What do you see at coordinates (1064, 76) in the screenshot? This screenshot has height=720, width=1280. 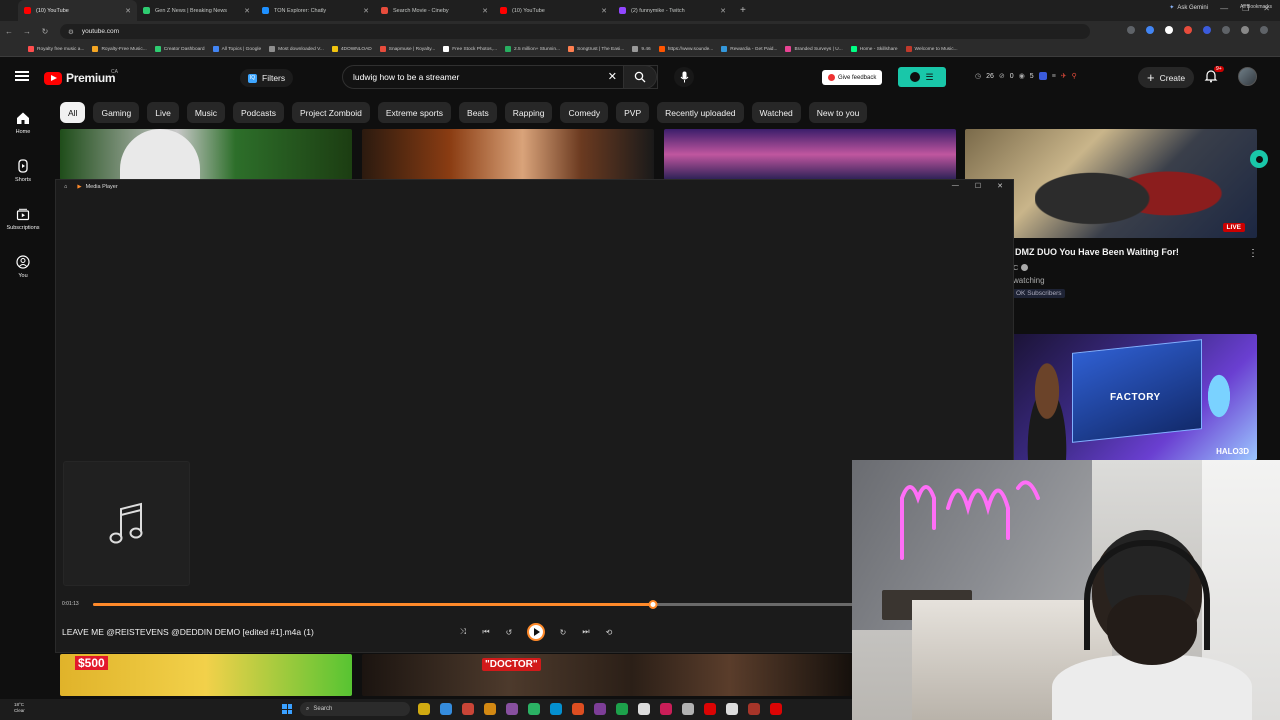 I see `rocket-icon: ✈` at bounding box center [1064, 76].